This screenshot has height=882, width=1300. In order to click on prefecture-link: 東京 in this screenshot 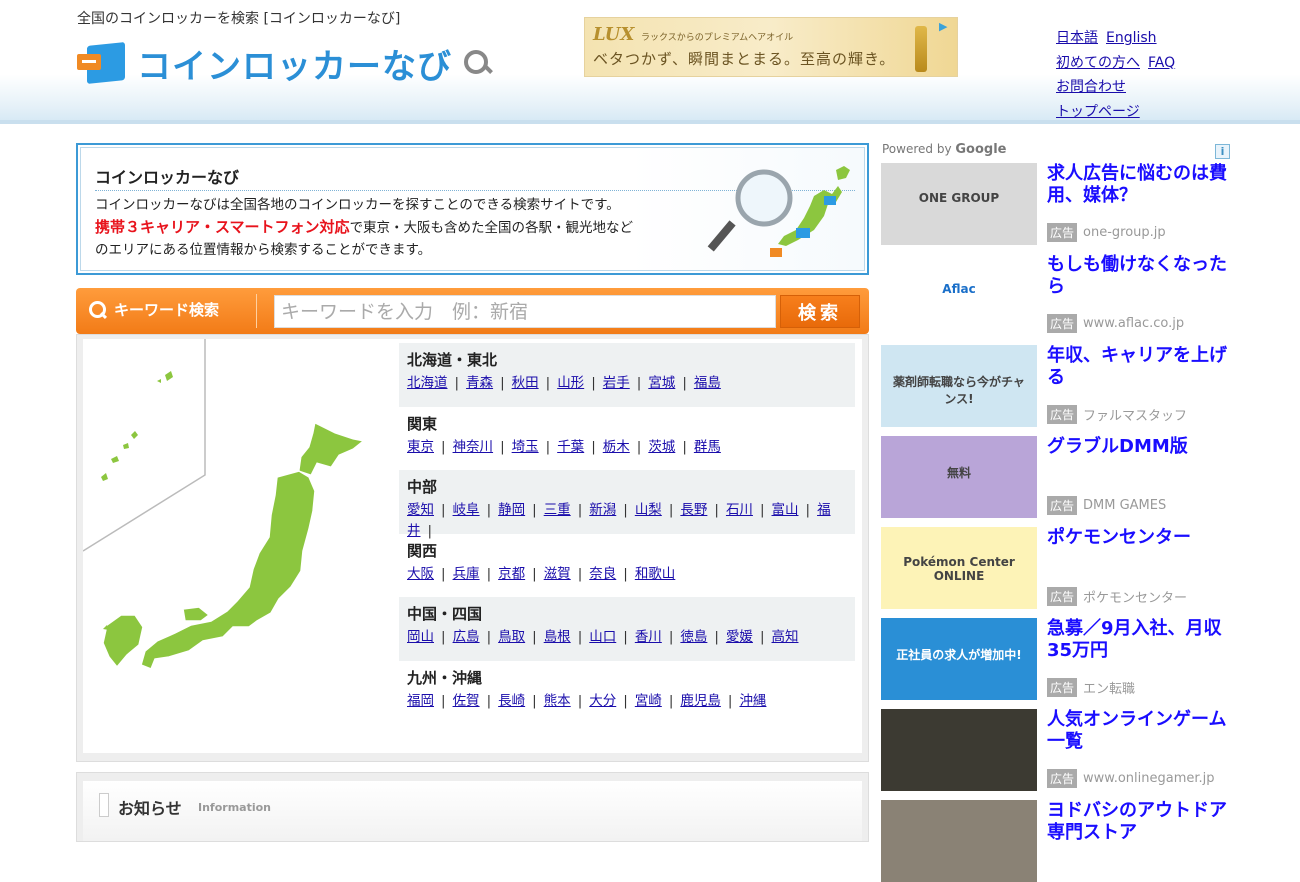, I will do `click(420, 447)`.